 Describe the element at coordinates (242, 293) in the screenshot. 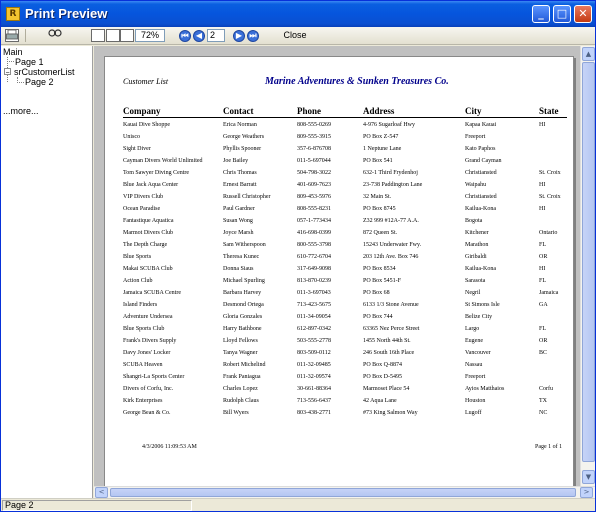

I see `table-cell: Barbara Harvey` at that location.